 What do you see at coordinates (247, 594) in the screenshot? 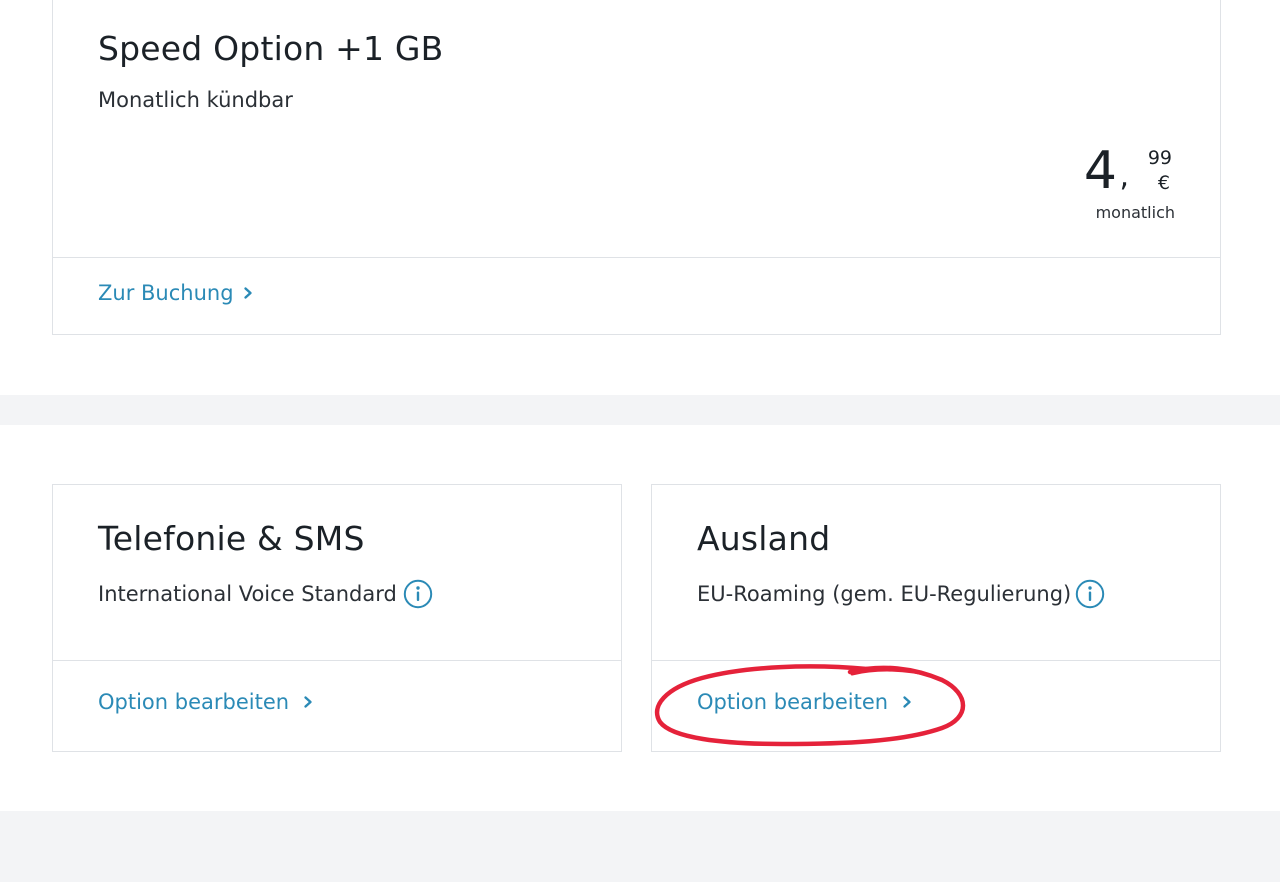
I see `telefonie-subtitle-text: International Voice Standard` at bounding box center [247, 594].